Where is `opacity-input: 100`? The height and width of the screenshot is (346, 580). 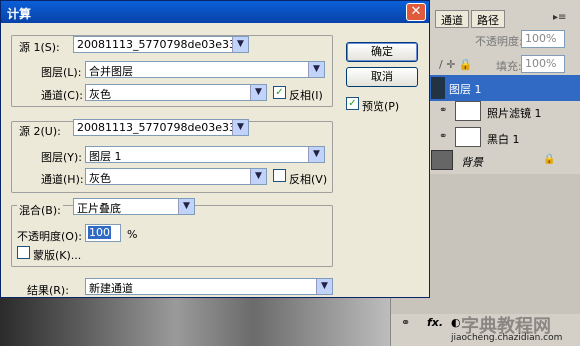
opacity-input: 100 is located at coordinates (103, 233).